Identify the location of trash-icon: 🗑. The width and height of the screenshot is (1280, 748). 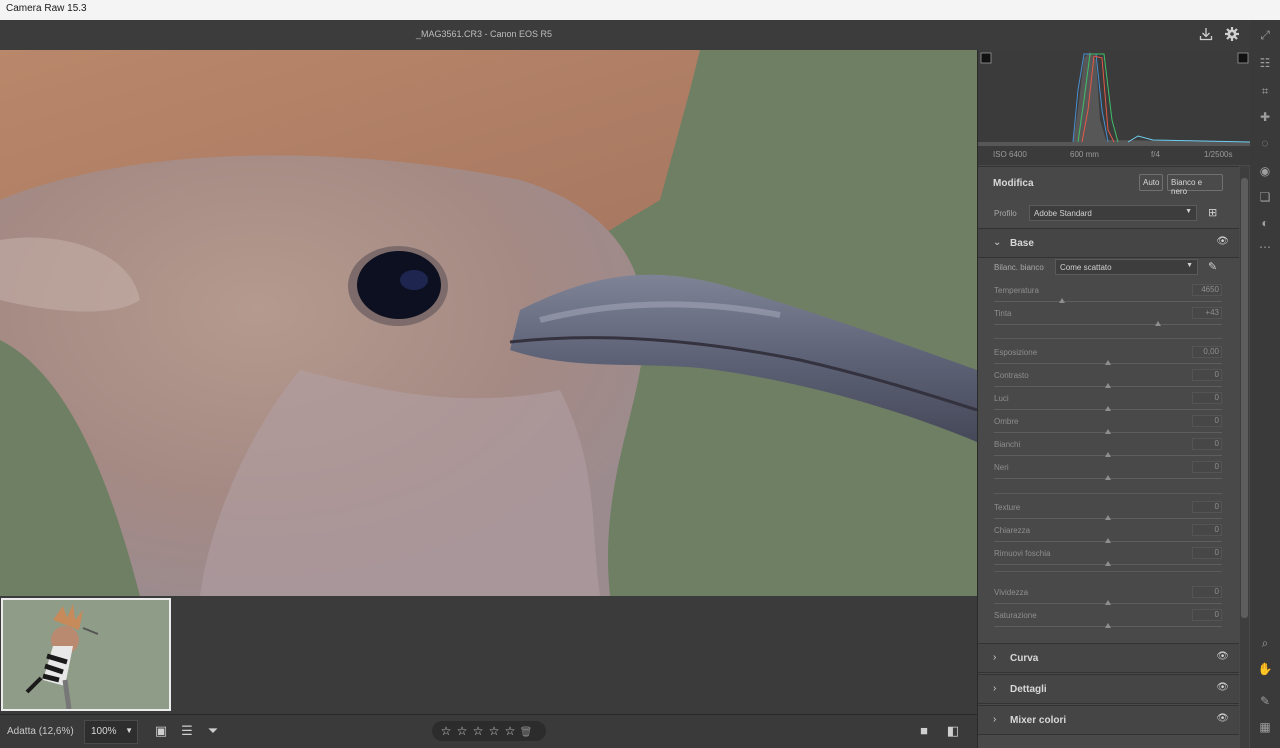
(526, 732).